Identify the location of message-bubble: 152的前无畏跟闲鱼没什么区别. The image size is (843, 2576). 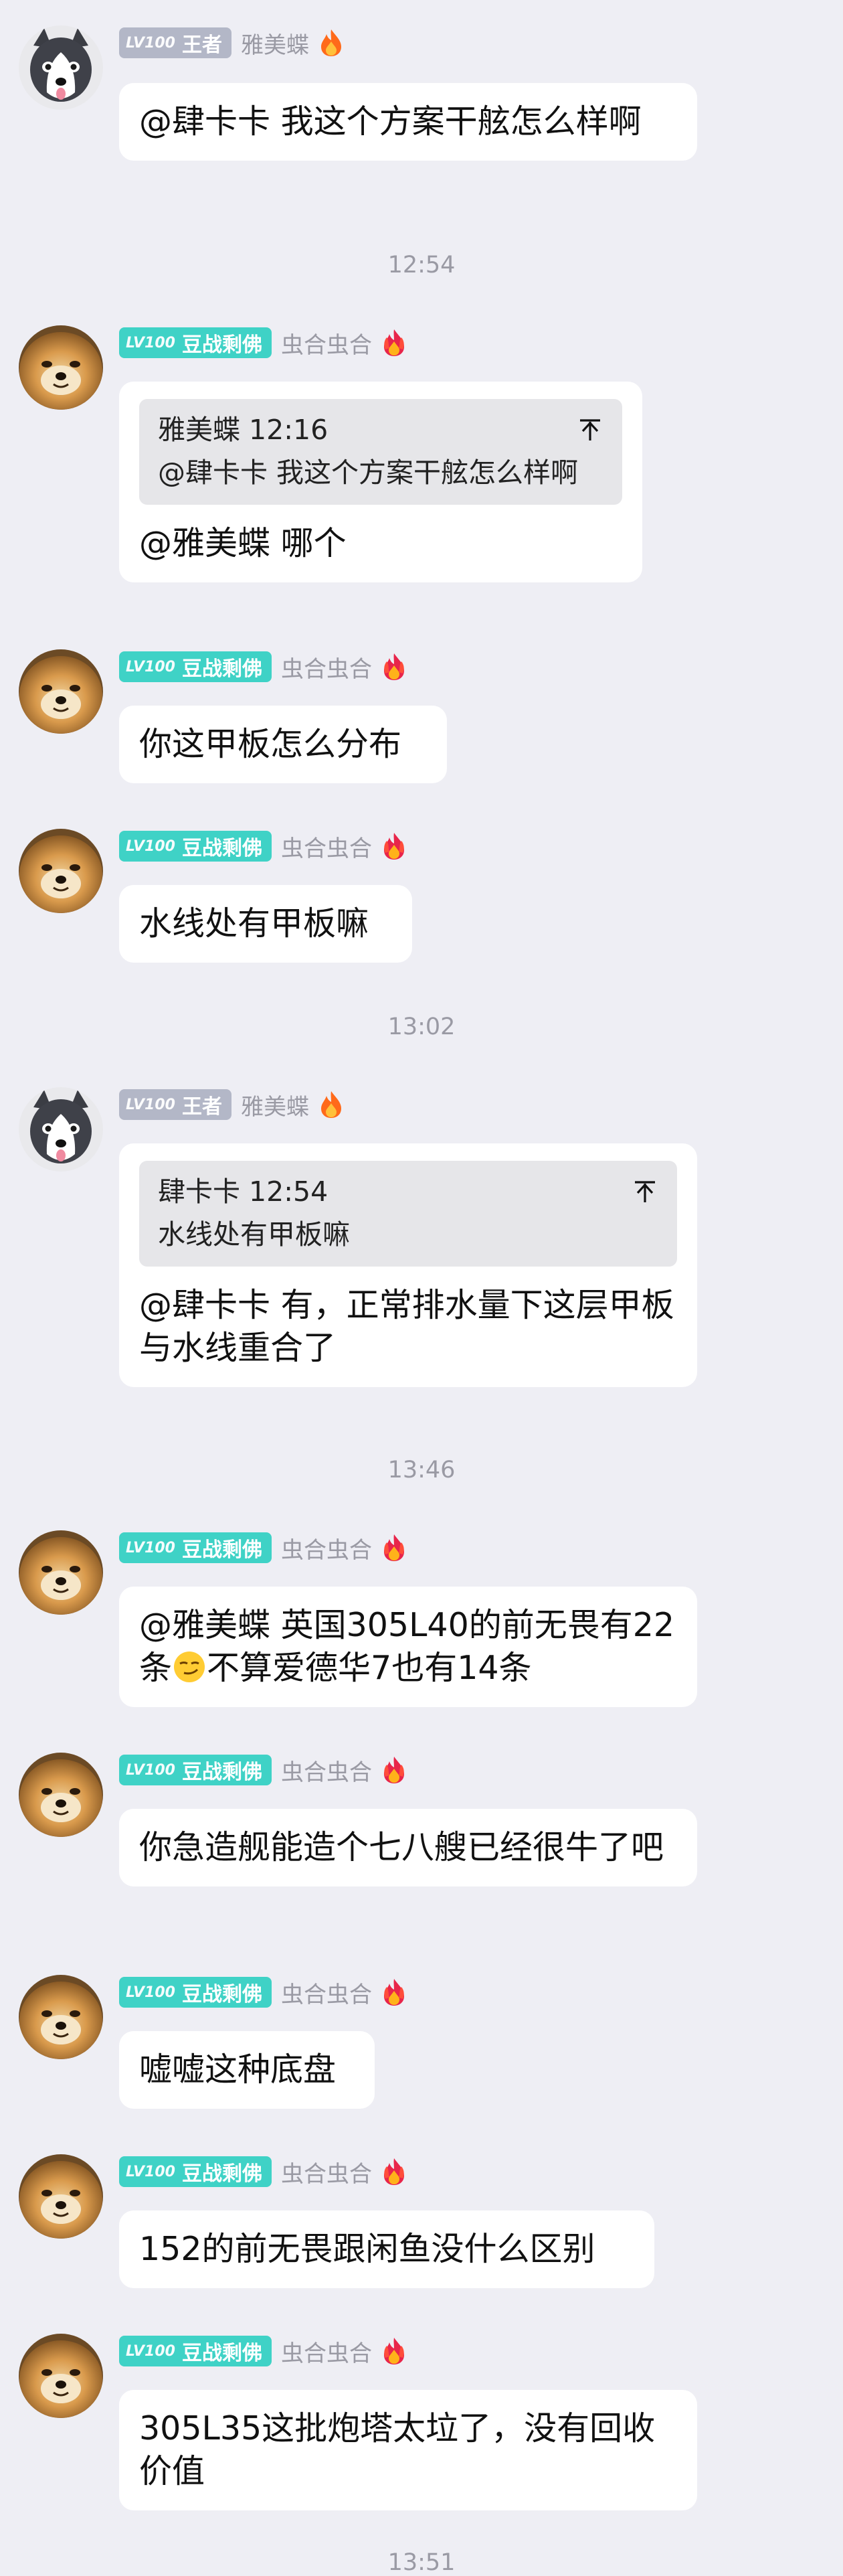
(386, 2249).